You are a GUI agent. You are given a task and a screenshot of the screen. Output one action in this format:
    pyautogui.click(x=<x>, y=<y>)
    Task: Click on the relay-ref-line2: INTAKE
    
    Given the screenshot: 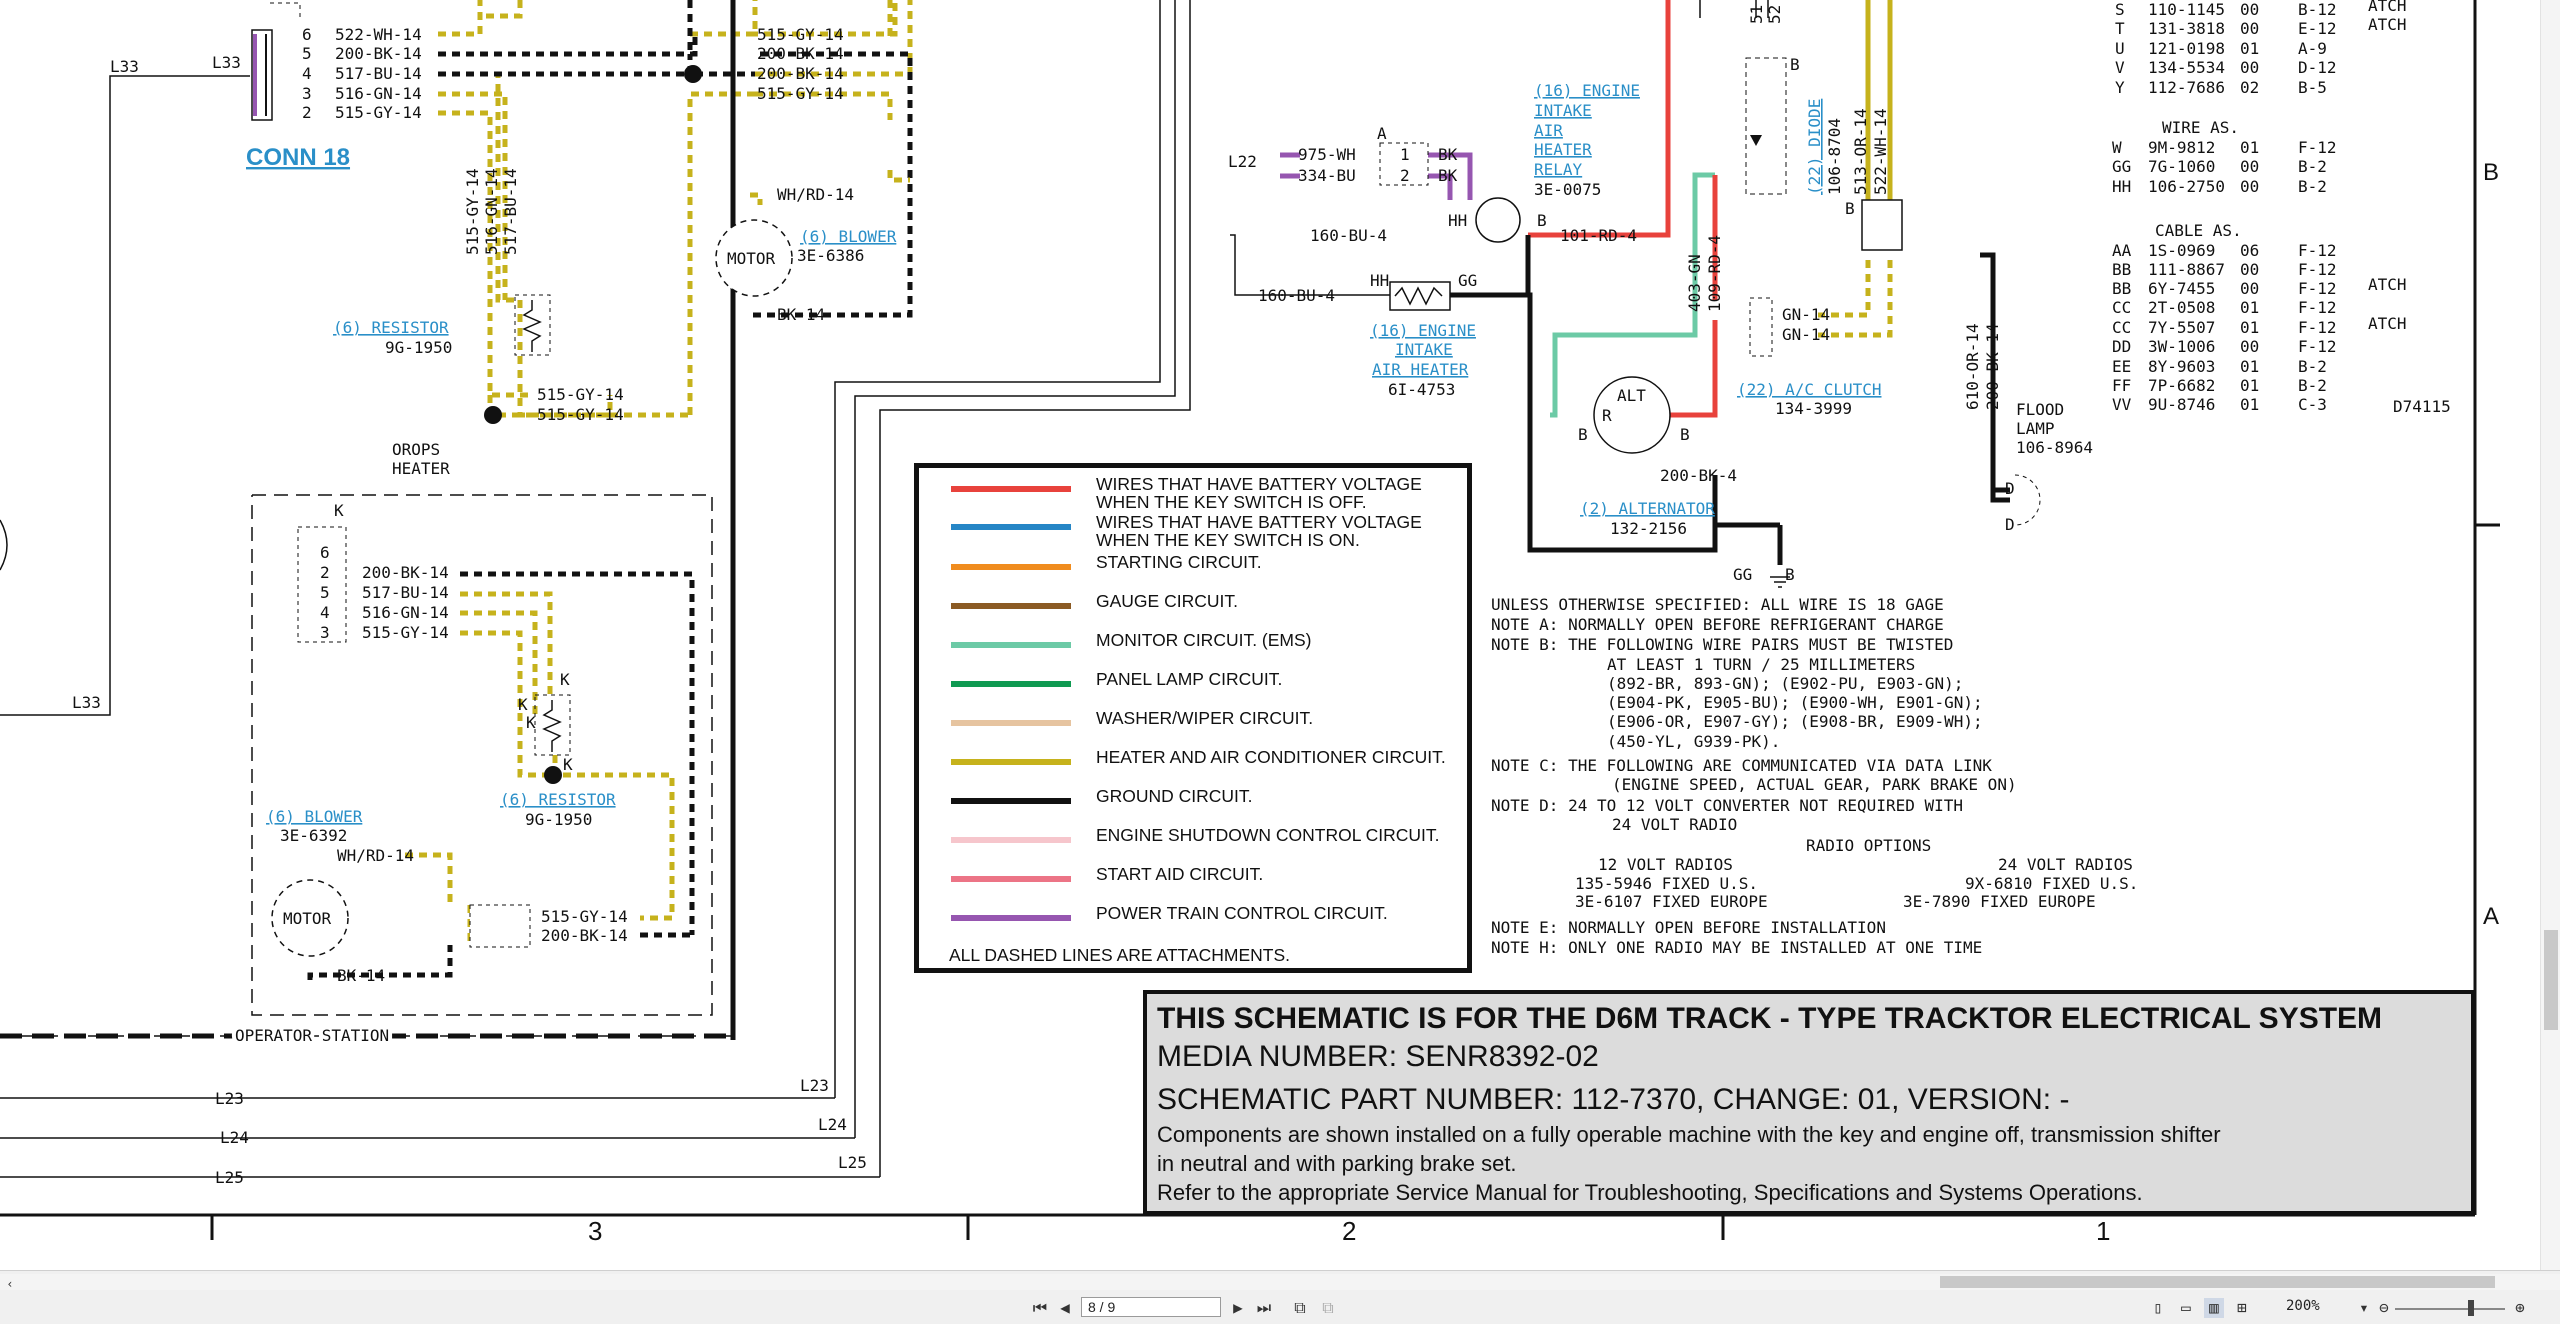 What is the action you would take?
    pyautogui.click(x=1563, y=110)
    